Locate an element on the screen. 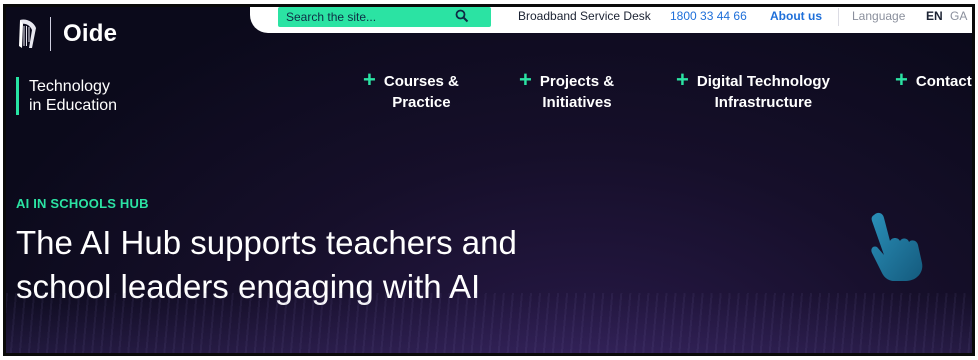 This screenshot has height=360, width=978. broadband-service-desk-label: Broadband Service Desk is located at coordinates (584, 16).